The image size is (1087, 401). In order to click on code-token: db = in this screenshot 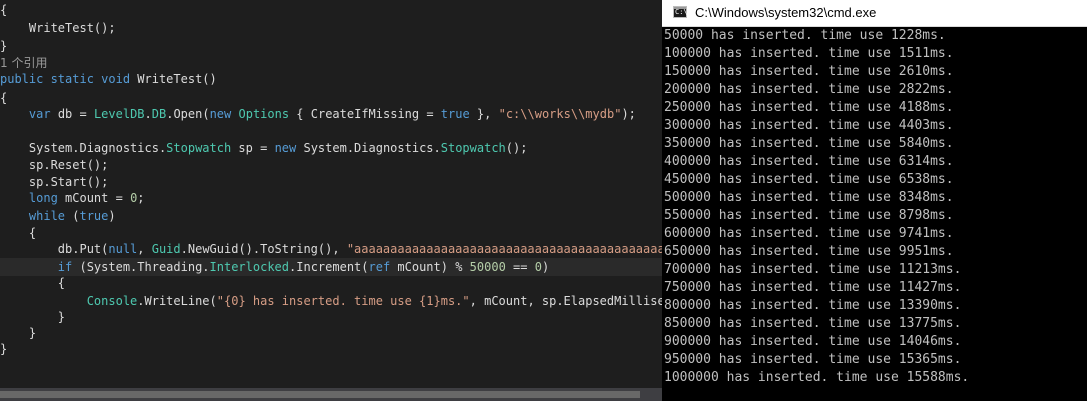, I will do `click(72, 114)`.